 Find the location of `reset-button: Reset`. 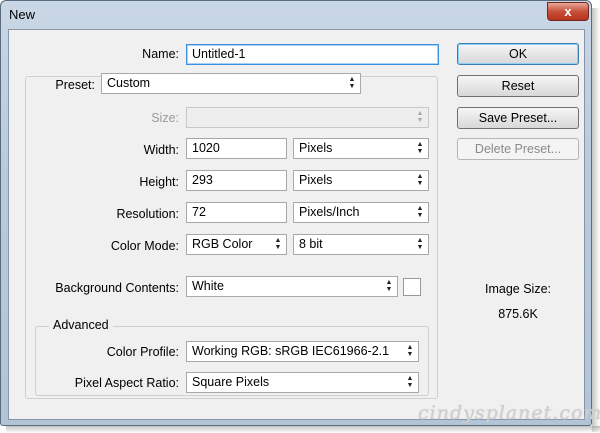

reset-button: Reset is located at coordinates (518, 86).